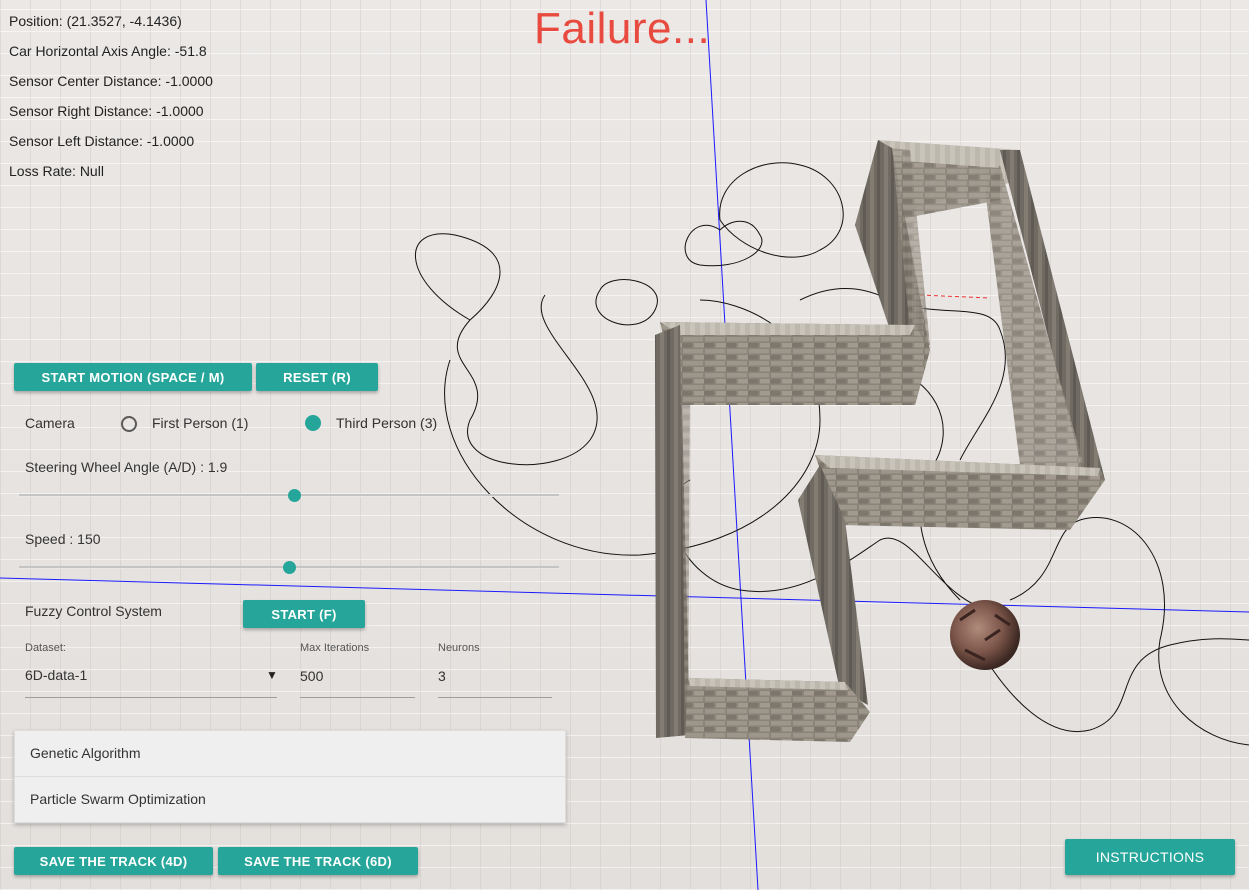  What do you see at coordinates (495, 697) in the screenshot?
I see `neurons-underline` at bounding box center [495, 697].